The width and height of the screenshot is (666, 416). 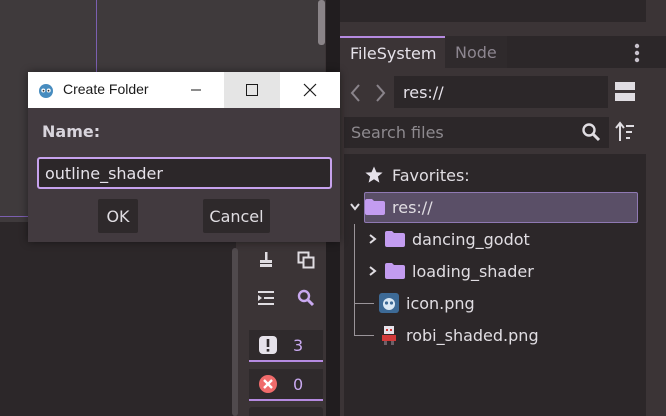 I want to click on copy-log-button, so click(x=306, y=260).